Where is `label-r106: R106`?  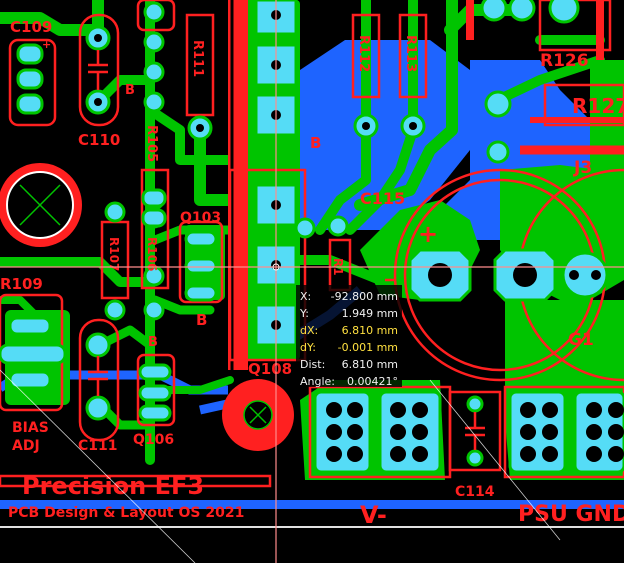 label-r106: R106 is located at coordinates (152, 254).